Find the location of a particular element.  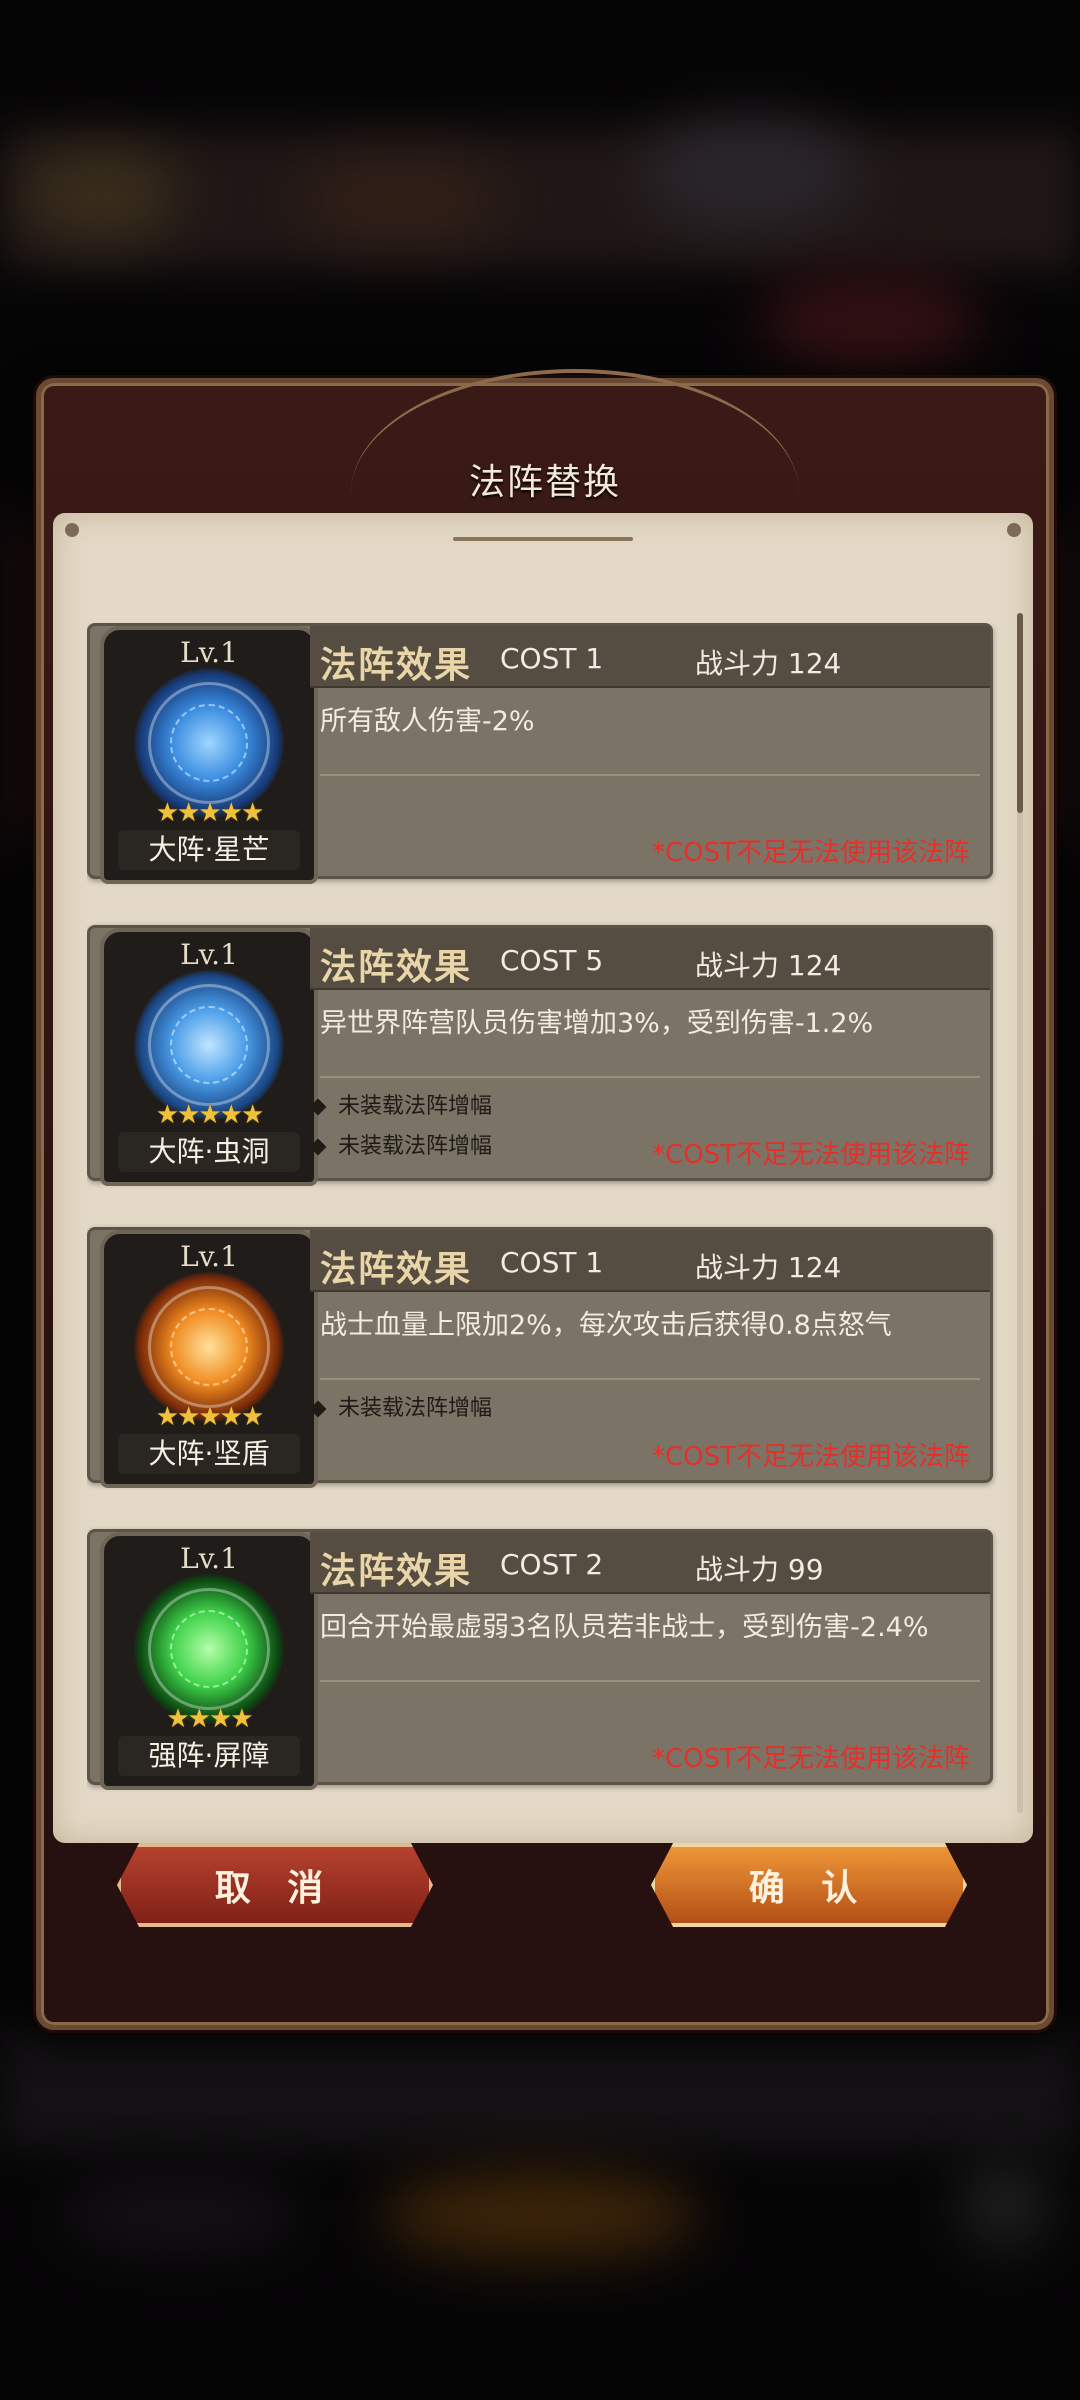

blue-magic-circle-icon is located at coordinates (209, 743).